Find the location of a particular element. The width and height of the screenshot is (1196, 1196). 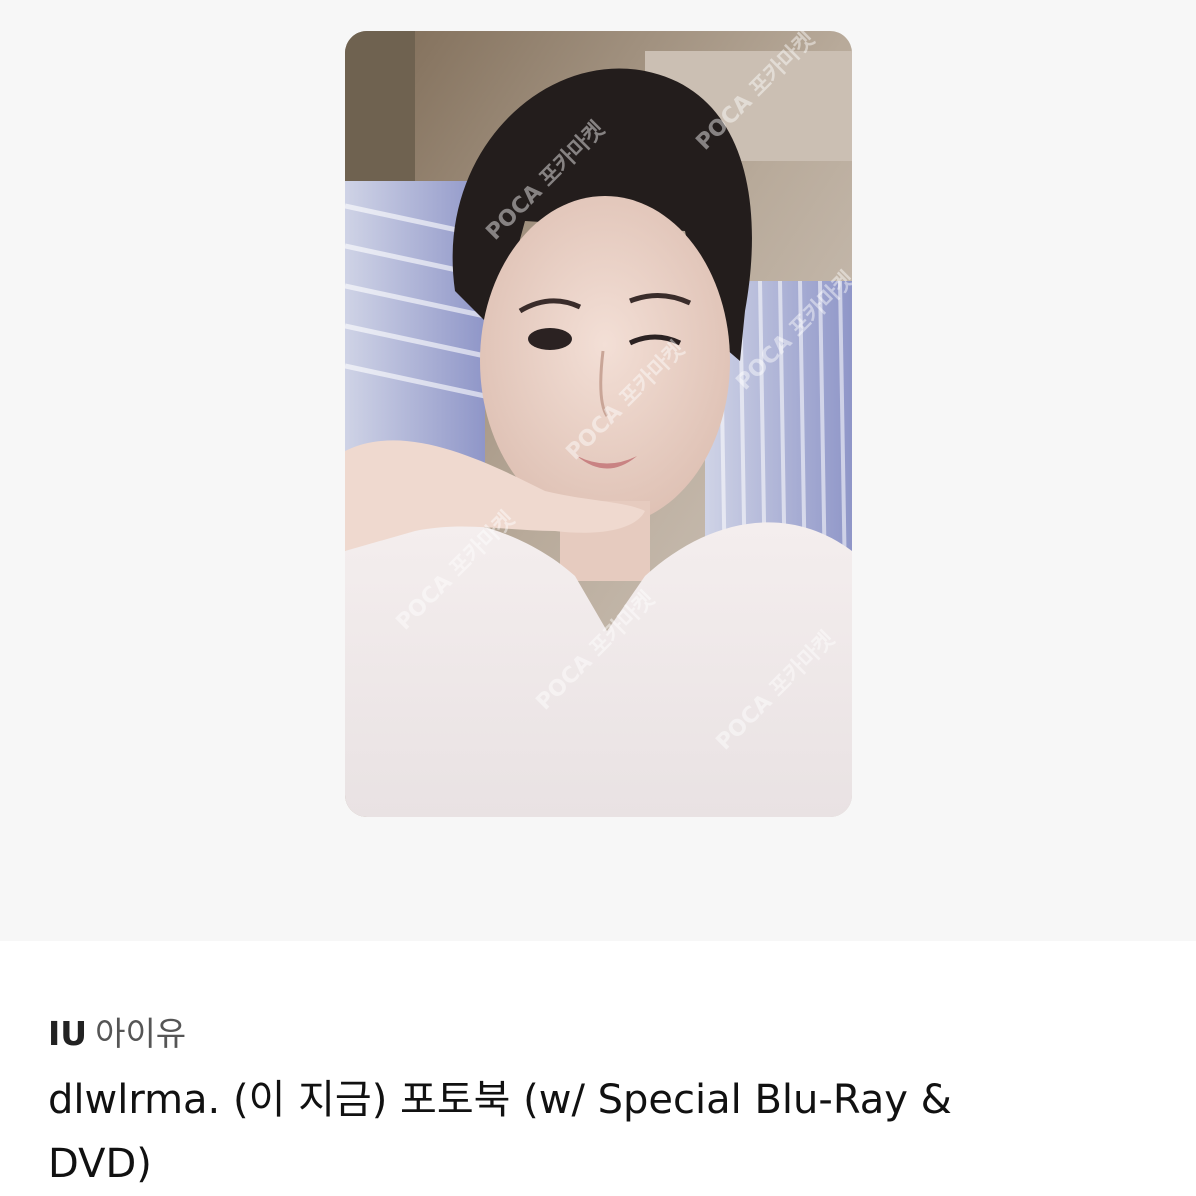

artist-name: IU 아이유 is located at coordinates (598, 1034).